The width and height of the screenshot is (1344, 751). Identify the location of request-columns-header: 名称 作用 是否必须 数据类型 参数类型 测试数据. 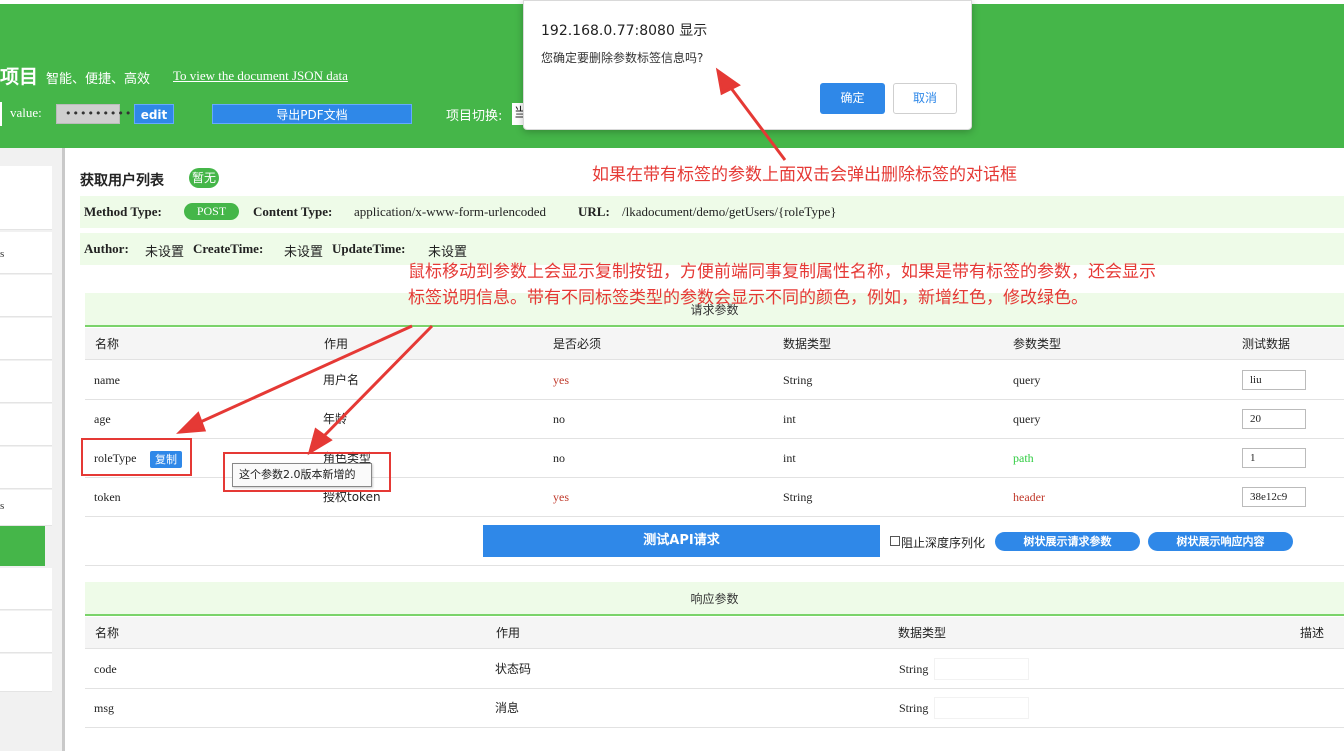
(714, 344).